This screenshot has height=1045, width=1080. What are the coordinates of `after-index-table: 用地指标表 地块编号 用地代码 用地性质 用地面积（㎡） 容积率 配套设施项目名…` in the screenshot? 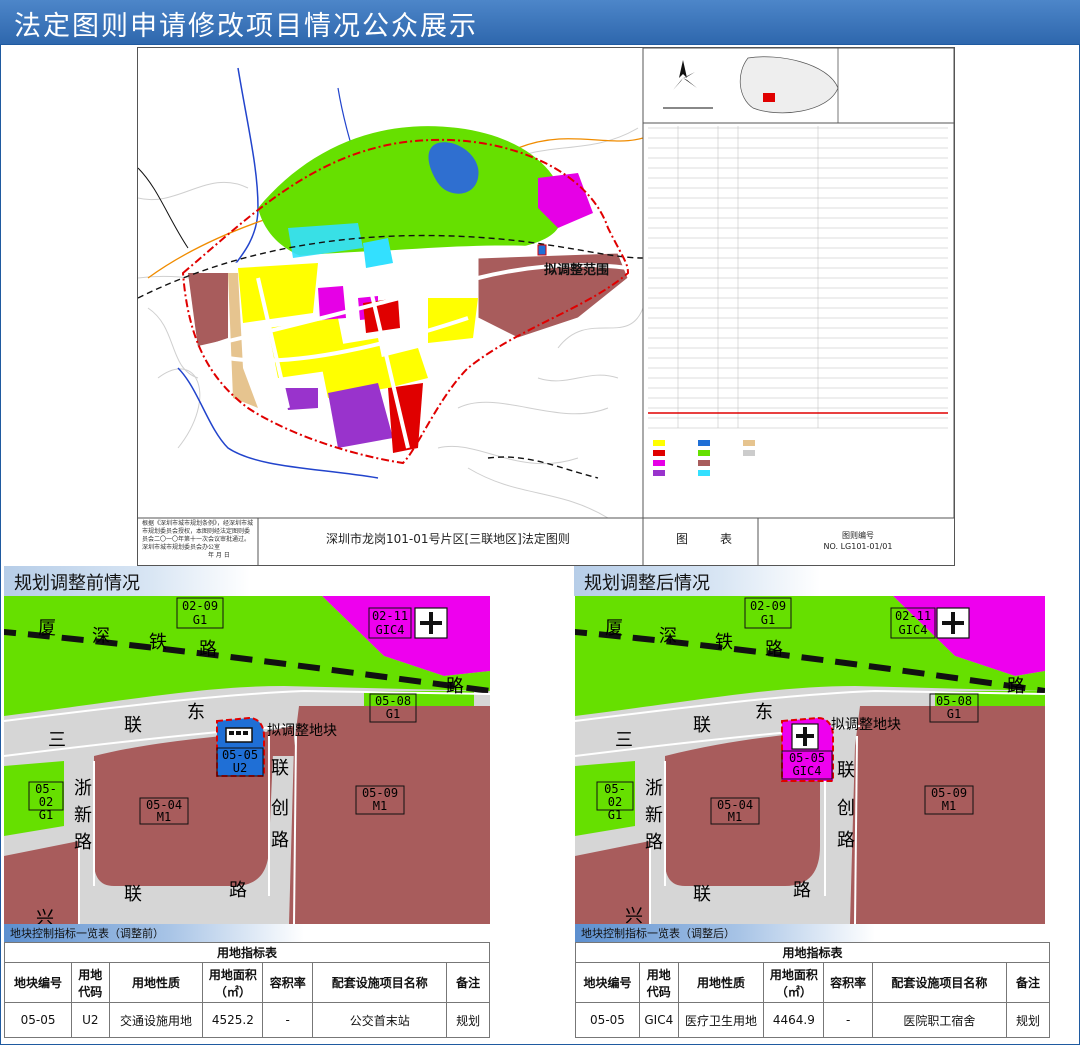 It's located at (813, 990).